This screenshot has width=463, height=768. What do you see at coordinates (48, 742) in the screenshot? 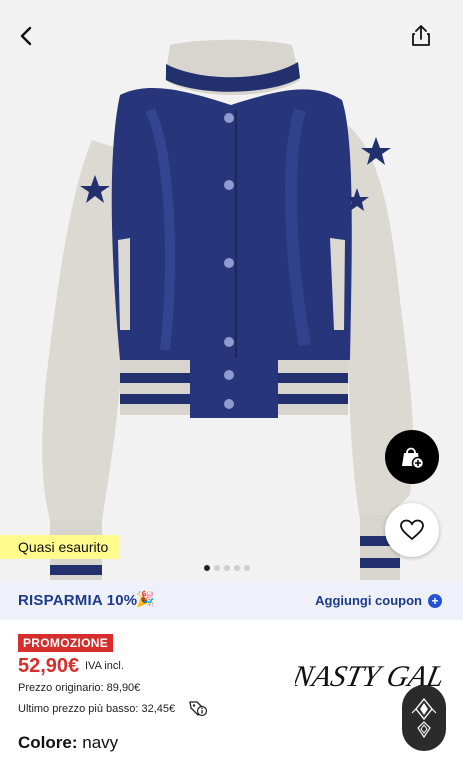
I see `color-label: Colore:` at bounding box center [48, 742].